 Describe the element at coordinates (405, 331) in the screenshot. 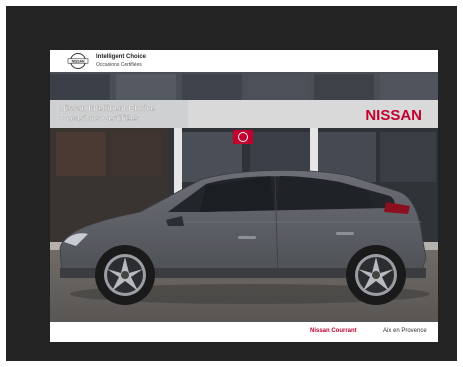

I see `dealer-location: Aix en Provence` at that location.